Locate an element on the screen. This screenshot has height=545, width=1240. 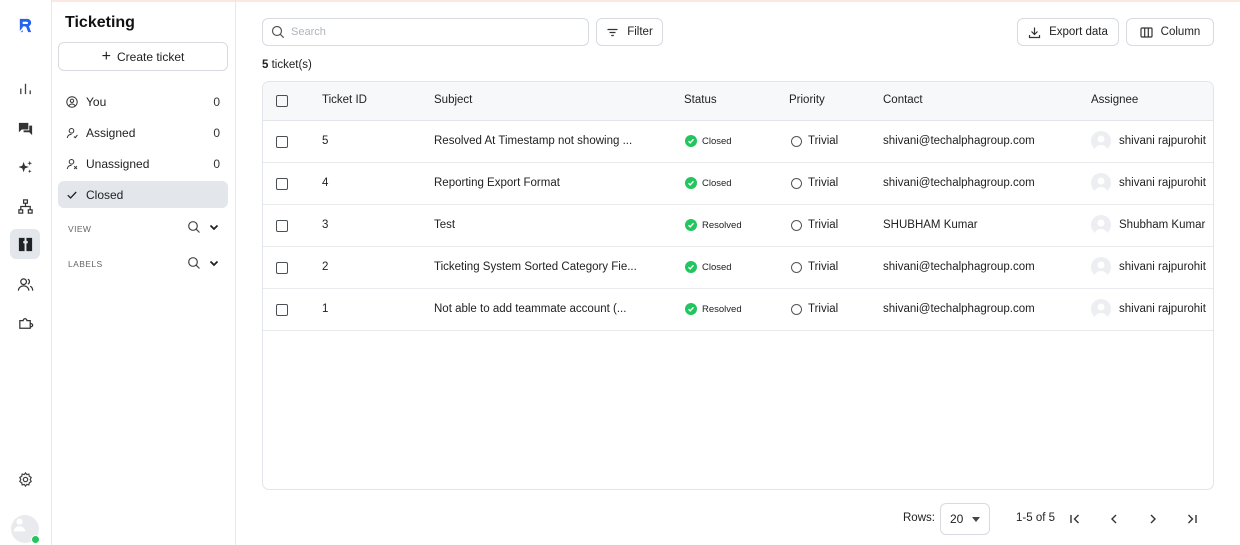
search-box is located at coordinates (425, 32).